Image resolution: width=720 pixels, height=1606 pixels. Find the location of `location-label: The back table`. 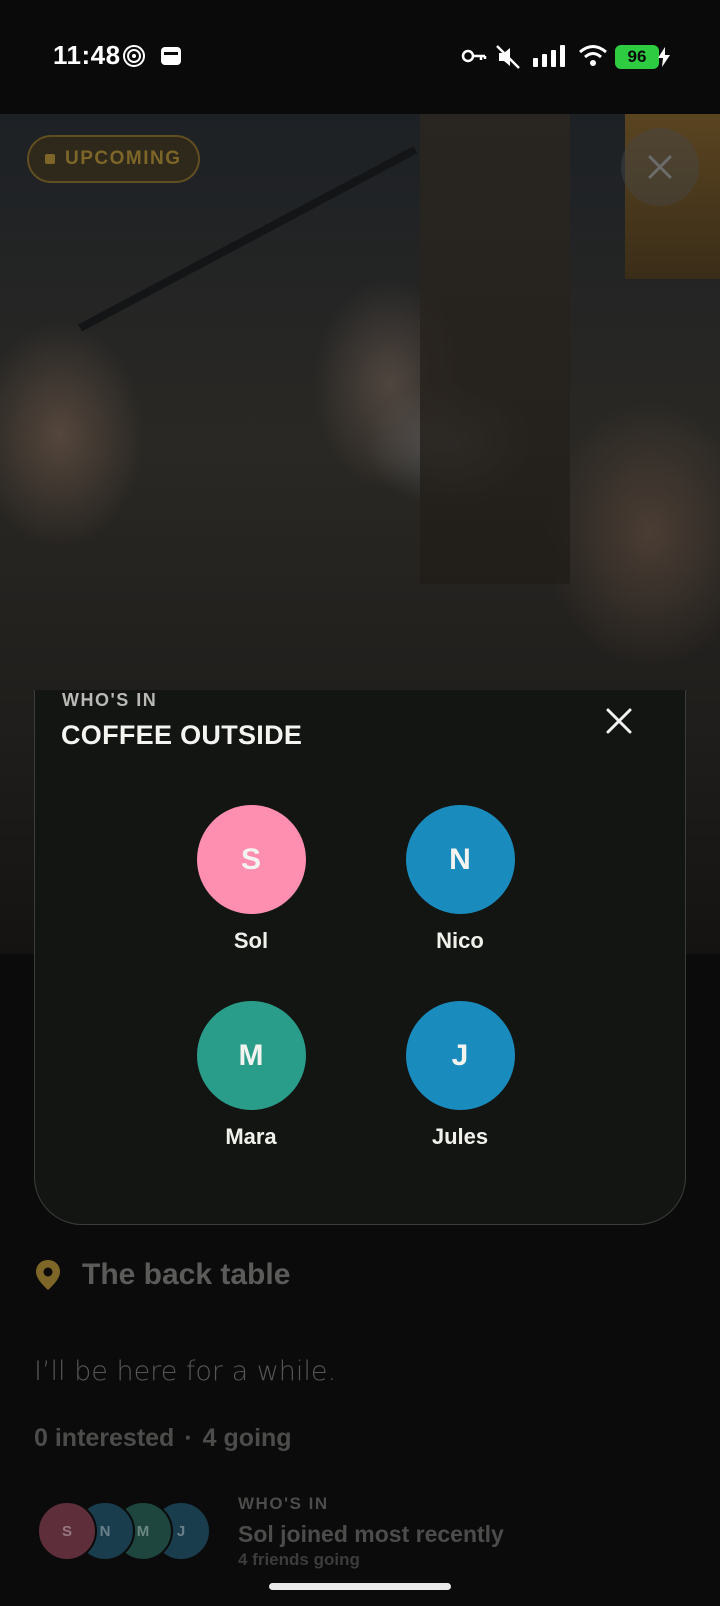

location-label: The back table is located at coordinates (186, 1274).